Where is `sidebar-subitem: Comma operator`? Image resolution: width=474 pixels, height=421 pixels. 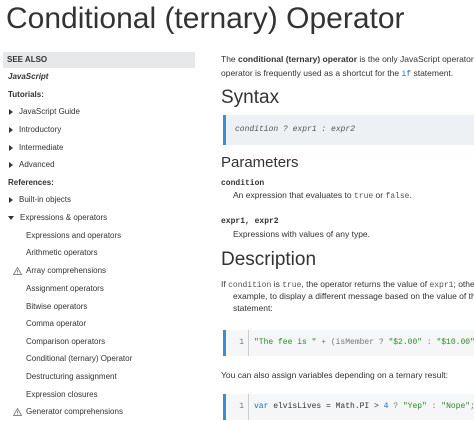 sidebar-subitem: Comma operator is located at coordinates (56, 324).